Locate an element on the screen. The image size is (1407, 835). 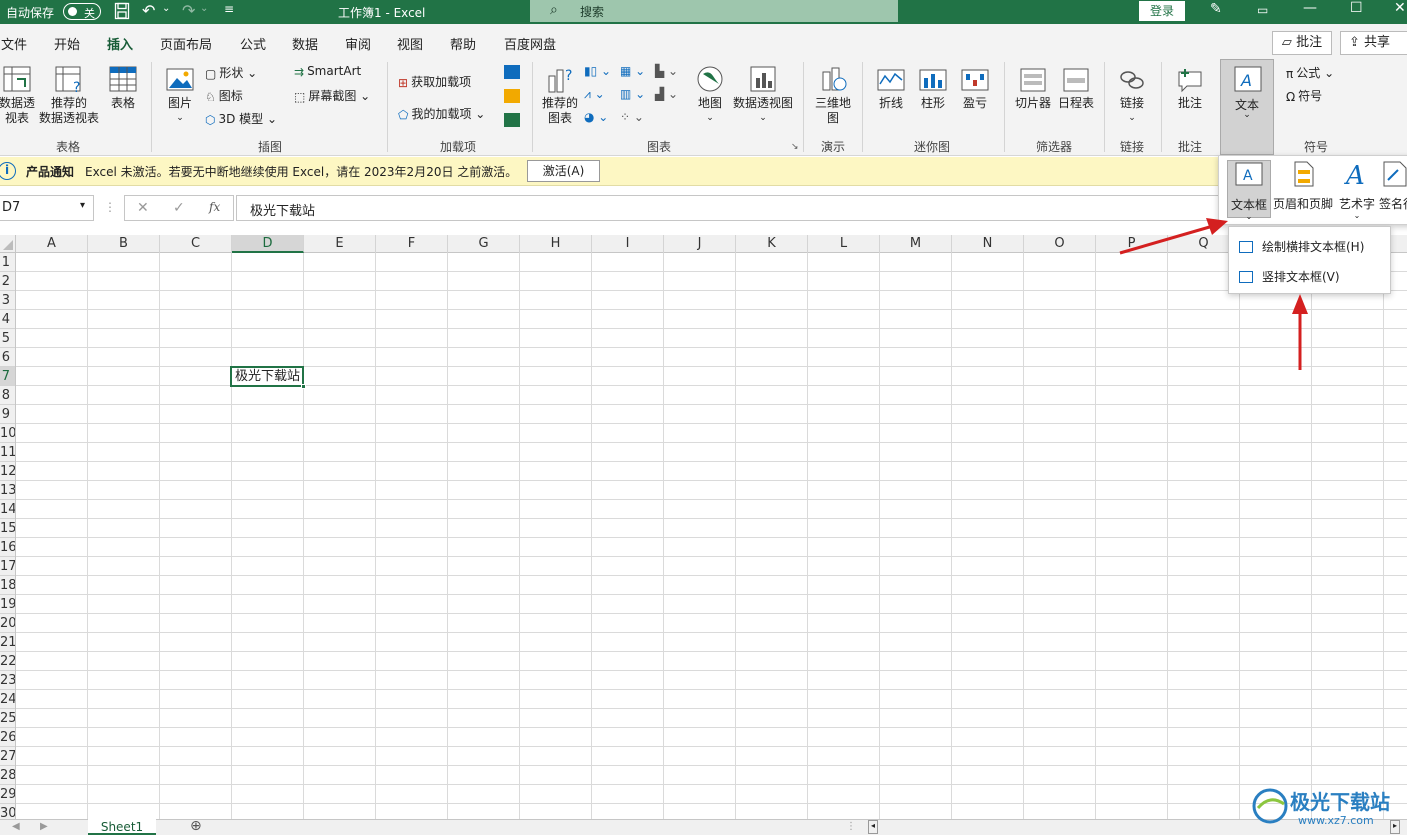
column-header-k: K is located at coordinates (772, 244).